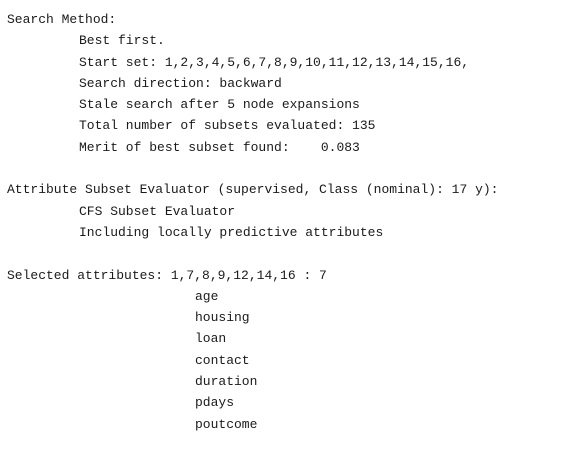 This screenshot has height=460, width=581. What do you see at coordinates (222, 360) in the screenshot?
I see `attribute-item: contact` at bounding box center [222, 360].